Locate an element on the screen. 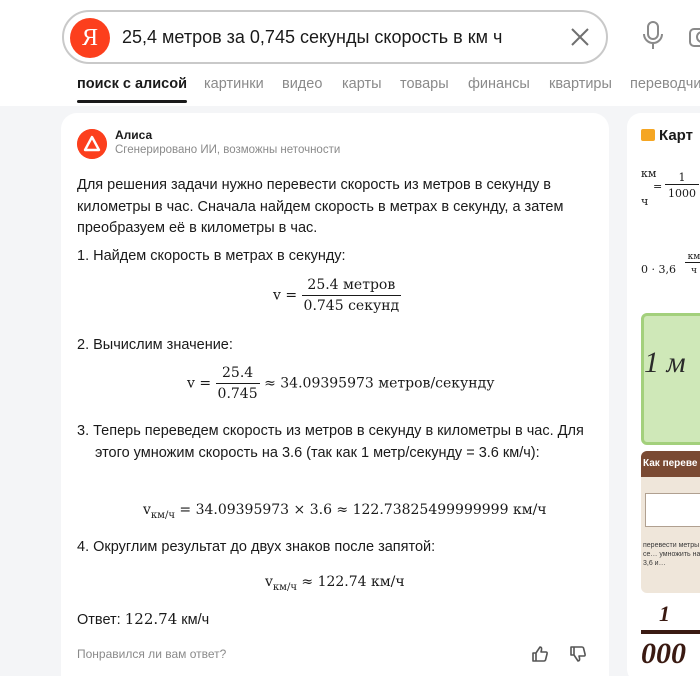 The width and height of the screenshot is (700, 676). thumb1-km: км is located at coordinates (649, 173).